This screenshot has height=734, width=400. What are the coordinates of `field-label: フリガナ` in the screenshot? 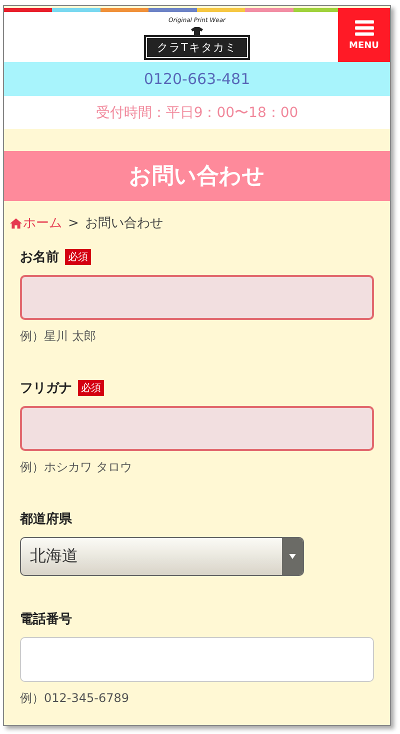 It's located at (46, 388).